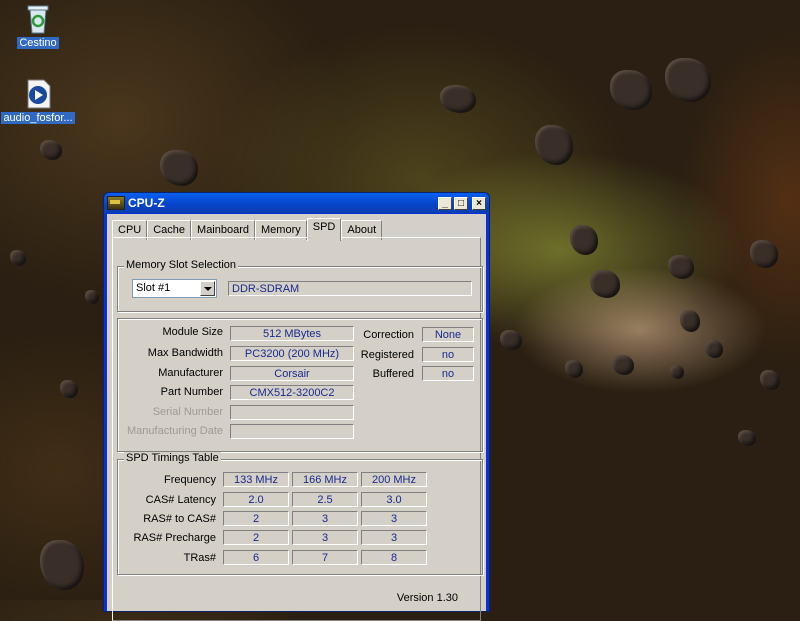  Describe the element at coordinates (292, 412) in the screenshot. I see `serial-number-value` at that location.